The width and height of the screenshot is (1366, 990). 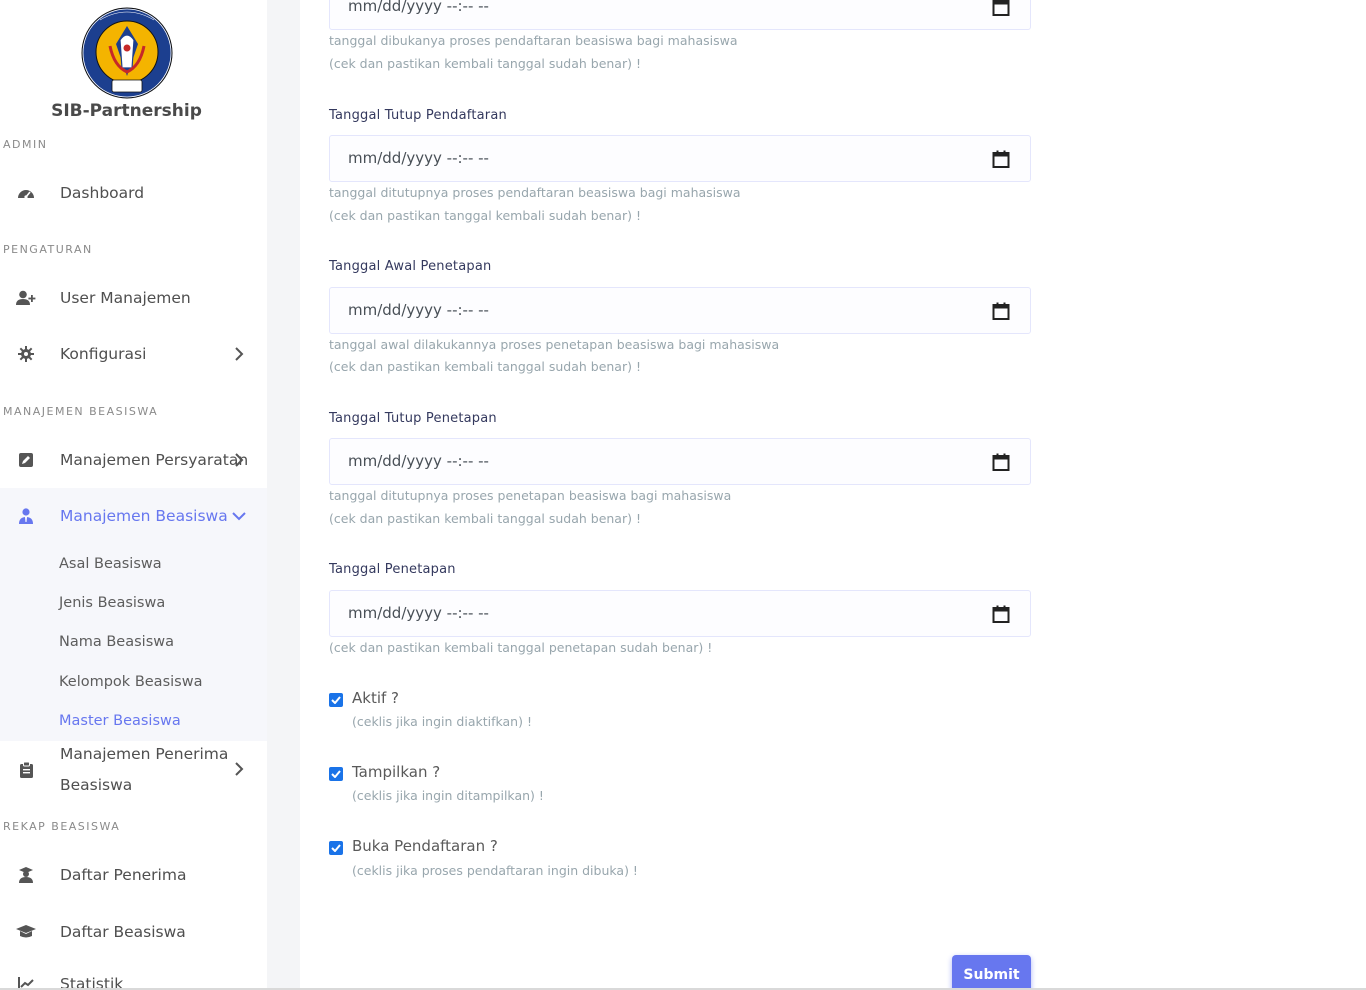 What do you see at coordinates (26, 354) in the screenshot?
I see `gear-icon` at bounding box center [26, 354].